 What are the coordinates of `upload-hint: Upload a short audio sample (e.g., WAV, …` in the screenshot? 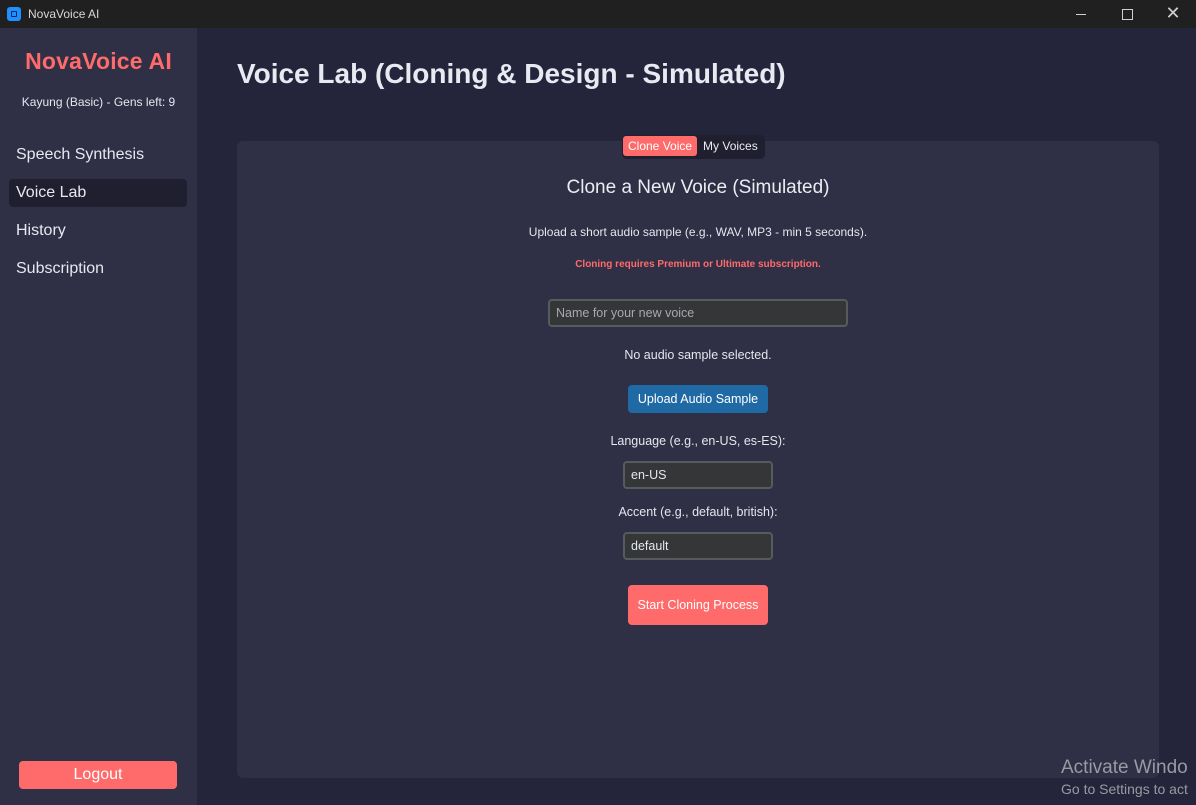 It's located at (698, 232).